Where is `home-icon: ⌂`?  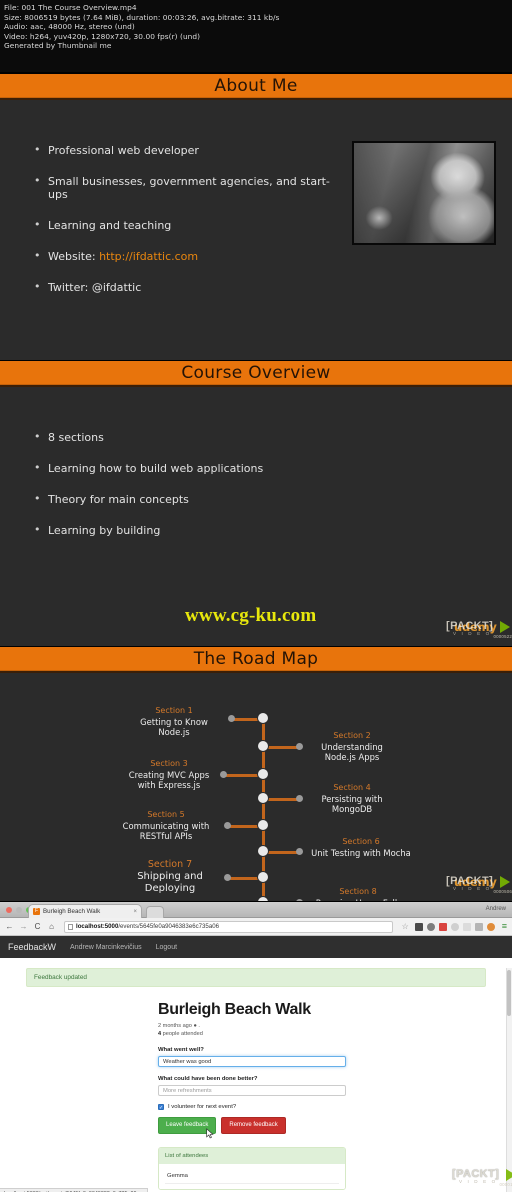 home-icon: ⌂ is located at coordinates (51, 926).